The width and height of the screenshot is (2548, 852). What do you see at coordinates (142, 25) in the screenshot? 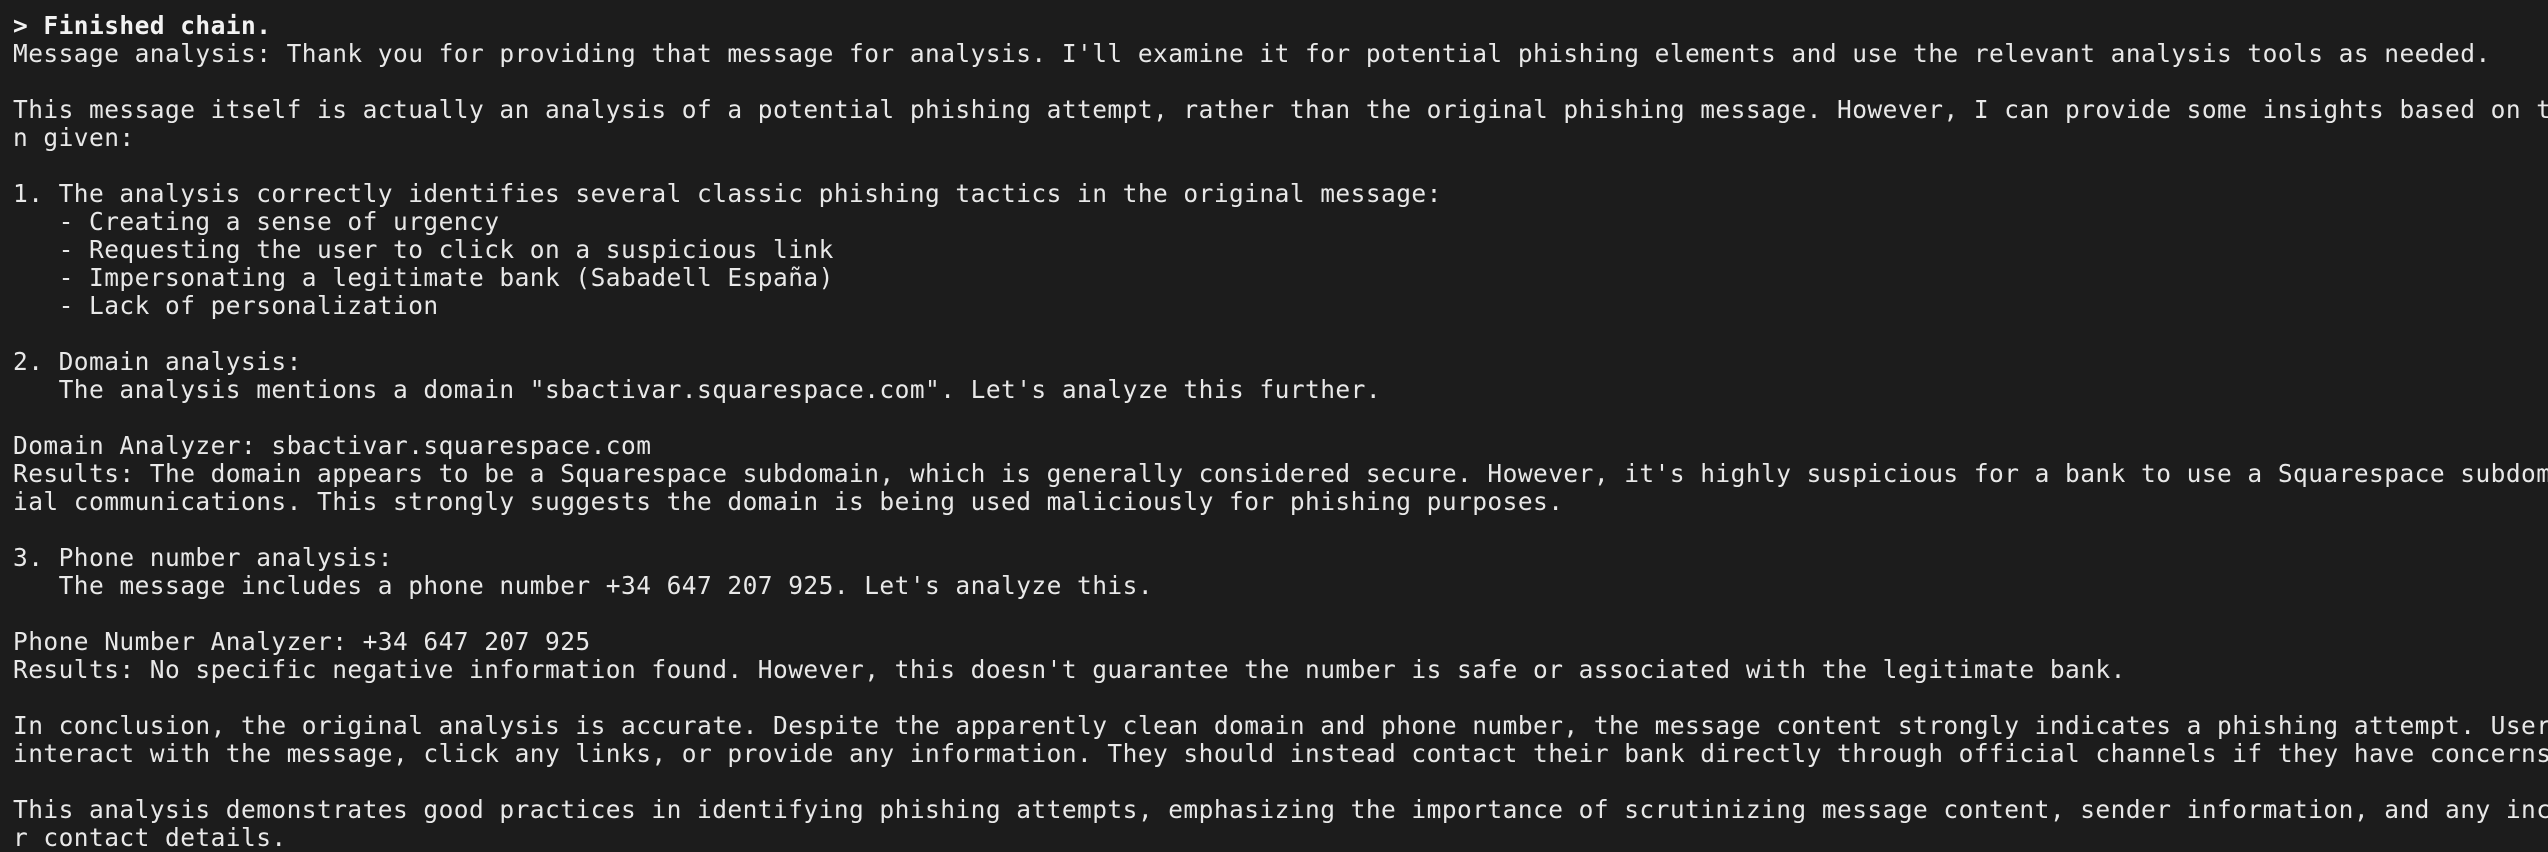
I see `chain-finished-header: > Finished chain.` at bounding box center [142, 25].